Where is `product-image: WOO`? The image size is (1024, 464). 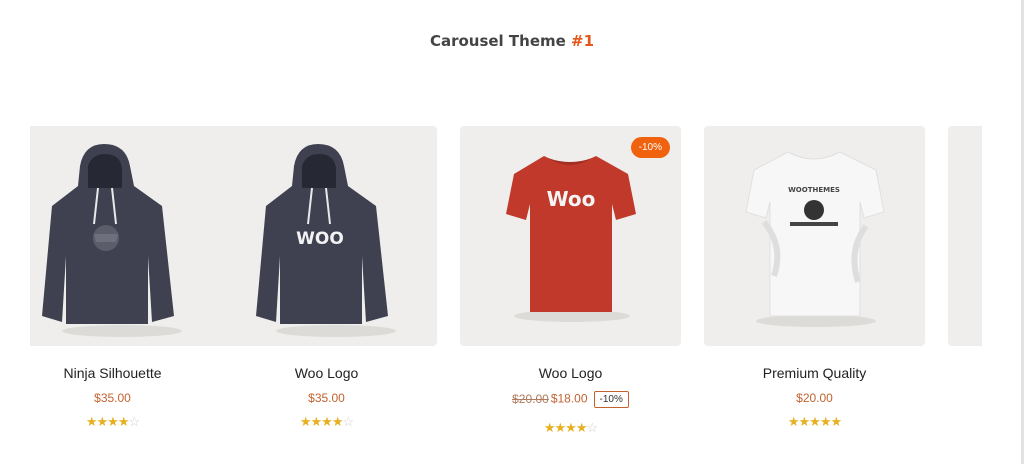 product-image: WOO is located at coordinates (326, 236).